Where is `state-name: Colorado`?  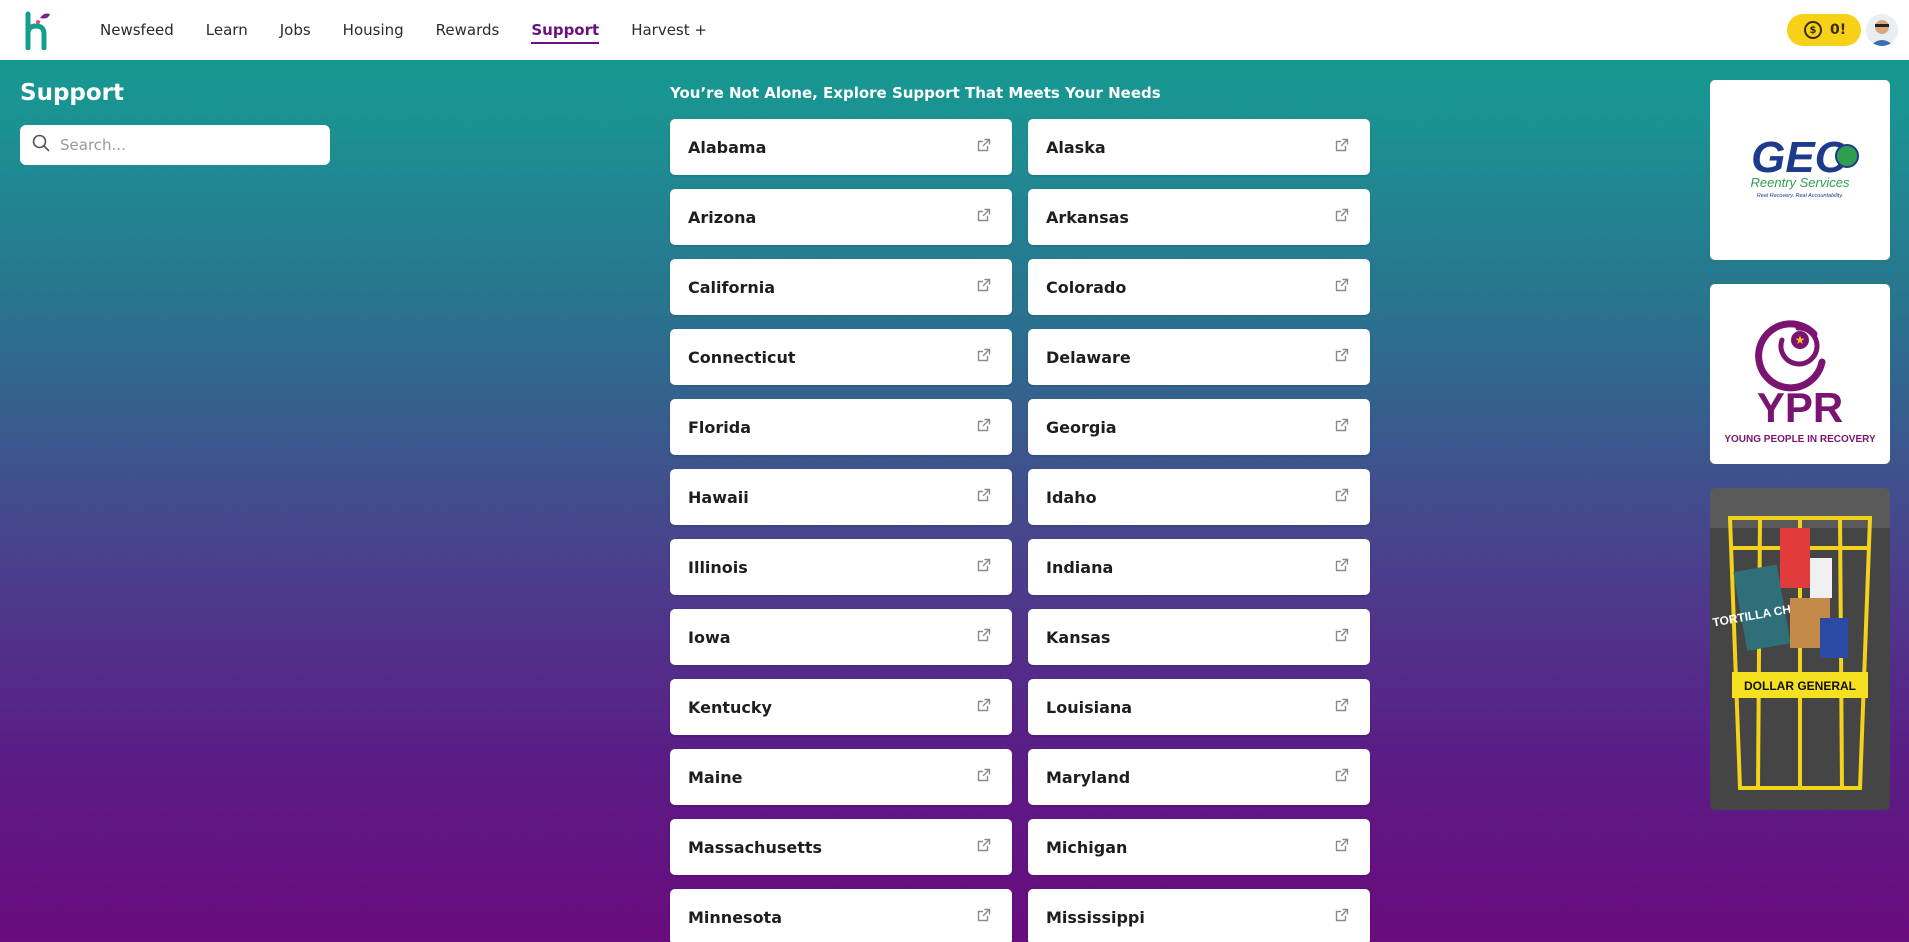 state-name: Colorado is located at coordinates (1086, 287).